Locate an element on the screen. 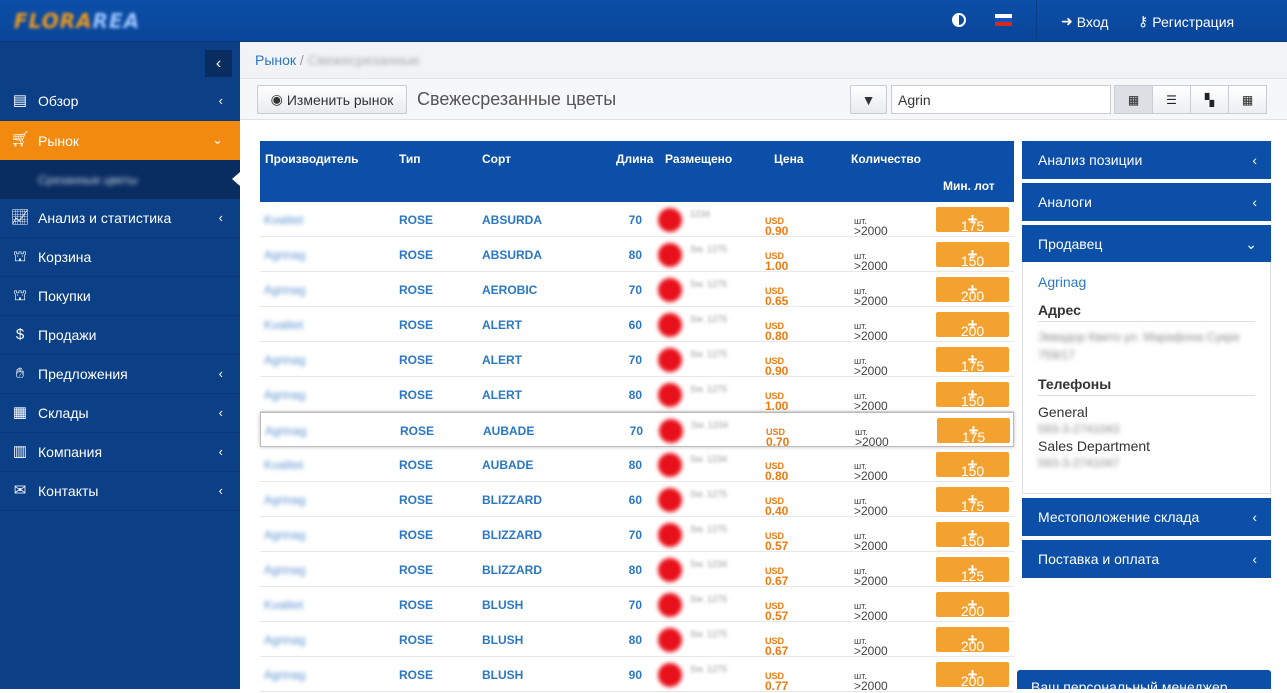  sidebar-item-contacts: ✉ Контакты ‹ is located at coordinates (120, 491).